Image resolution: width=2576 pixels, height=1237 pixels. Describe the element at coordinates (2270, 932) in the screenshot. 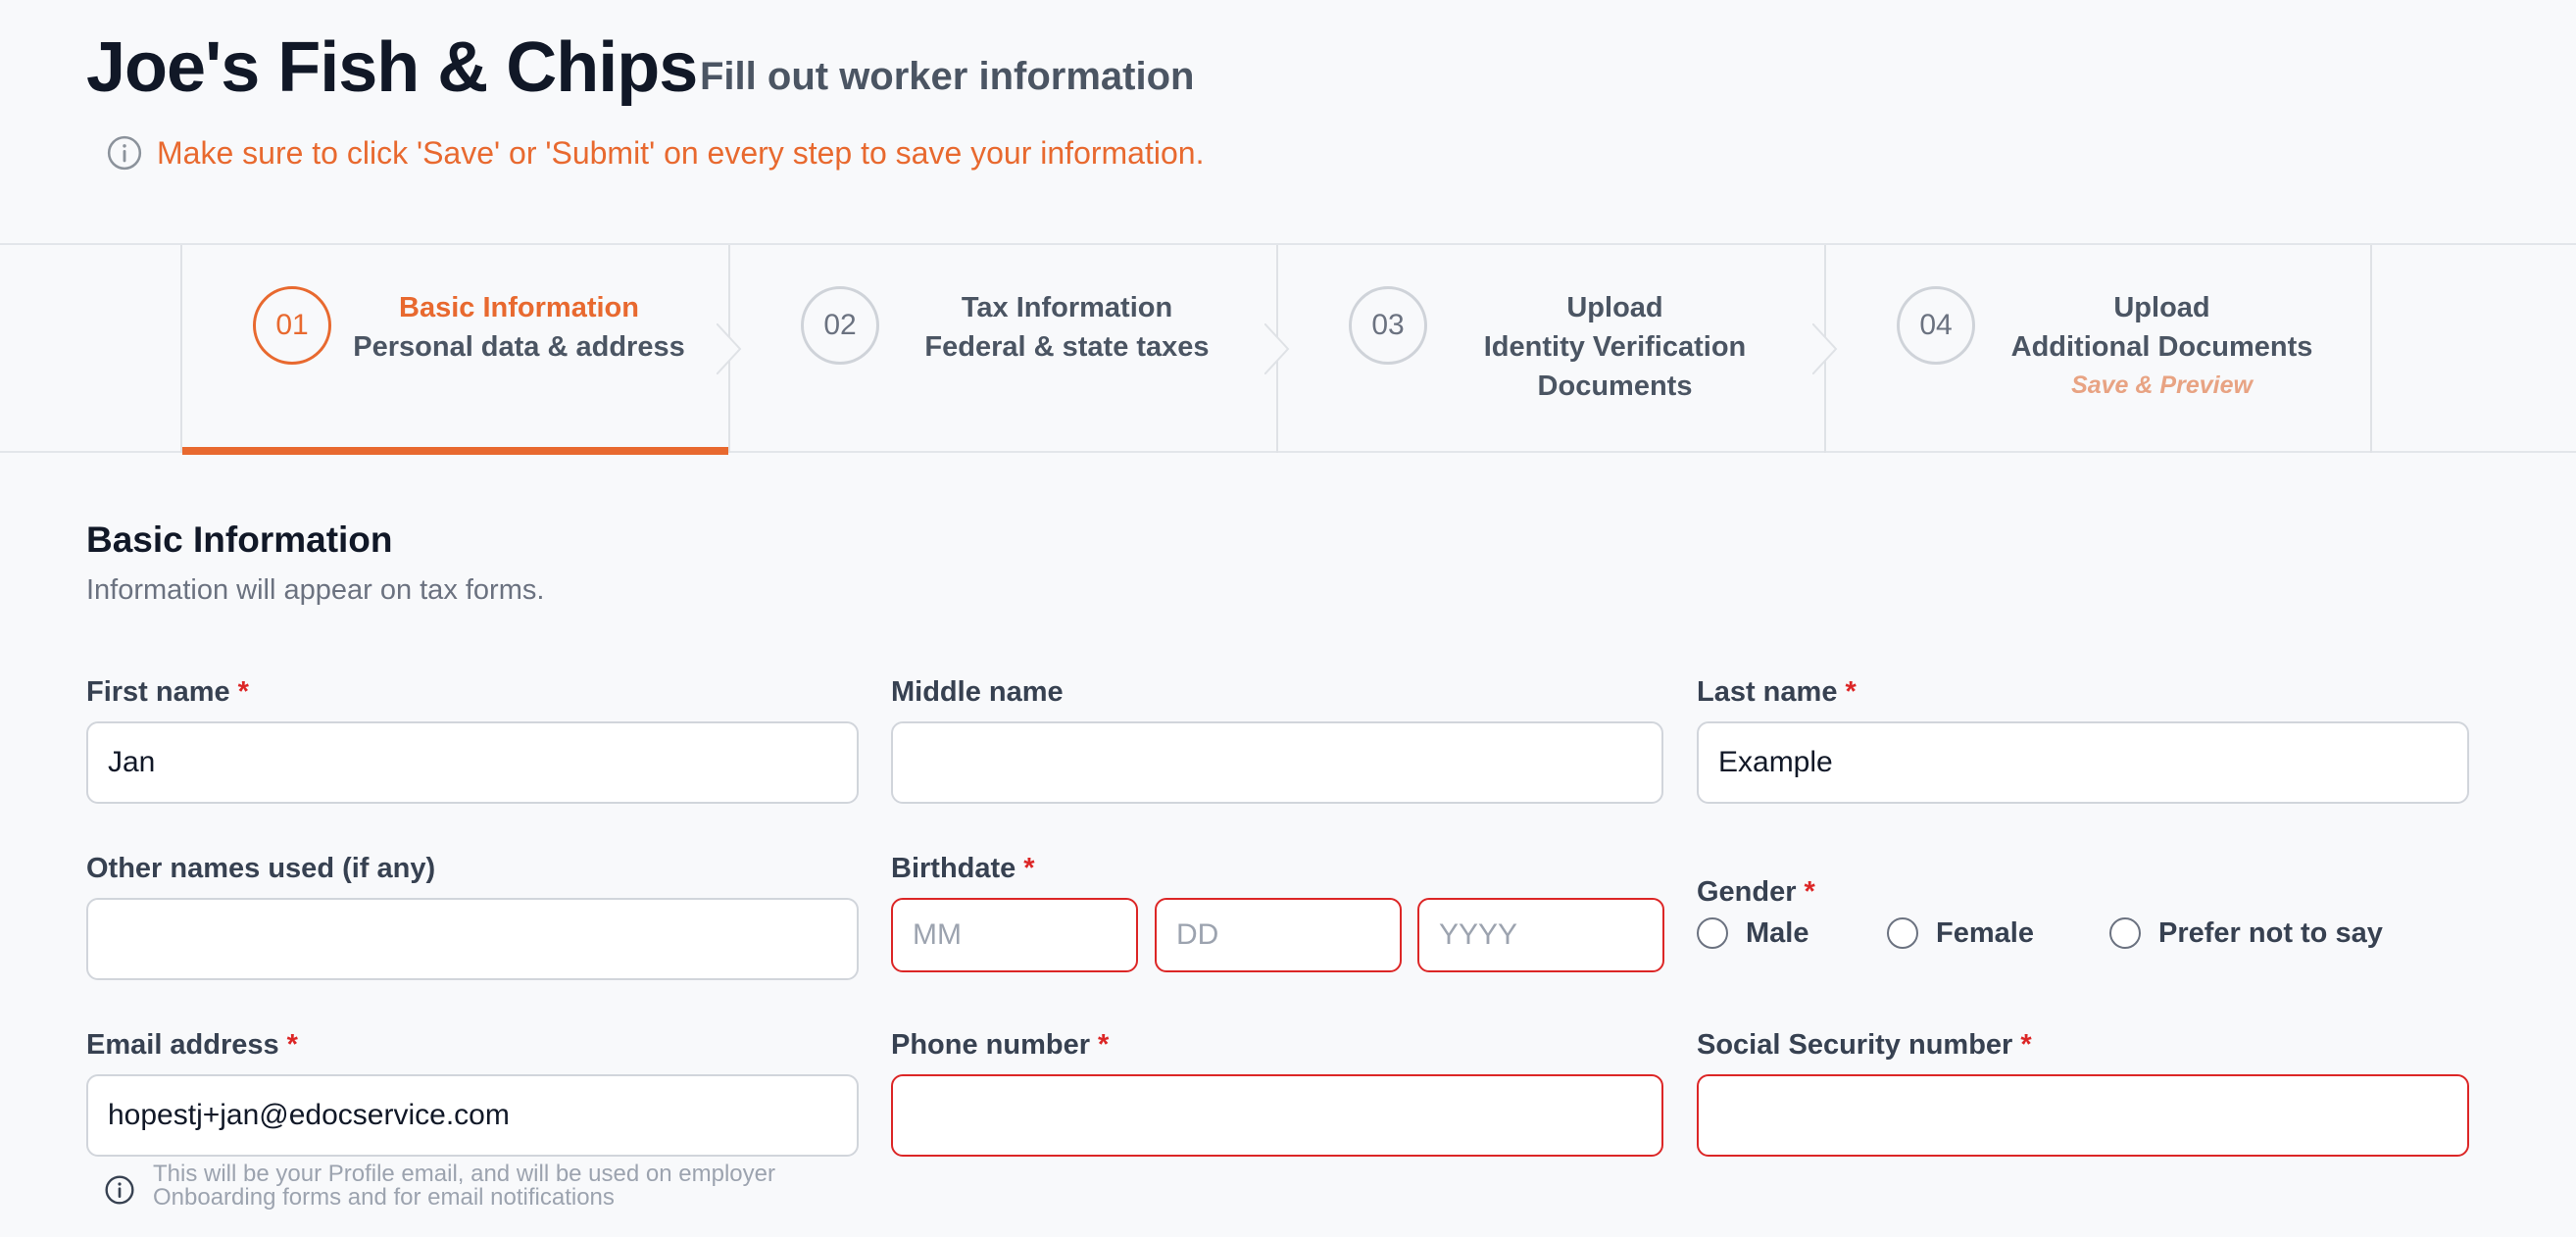

I see `radio-label: Prefer not to say` at that location.